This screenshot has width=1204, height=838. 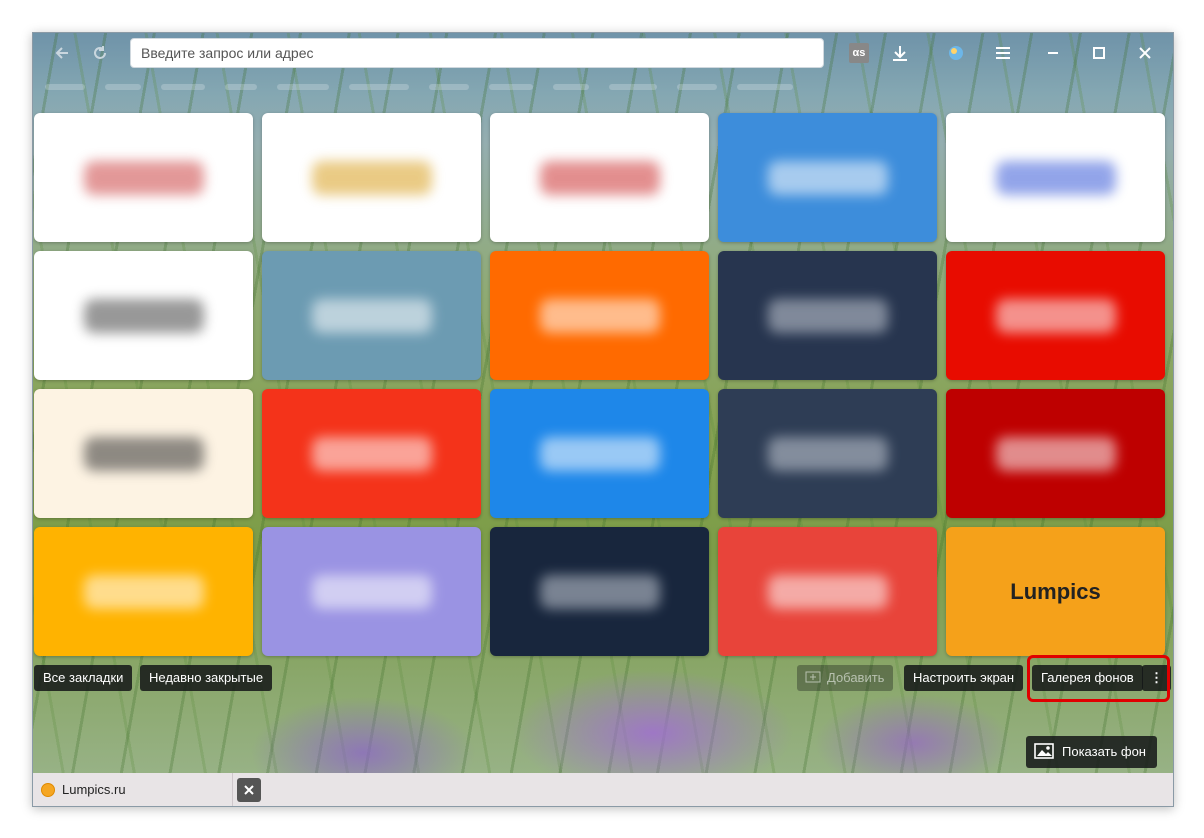 I want to click on add-tile-label: Добавить, so click(x=856, y=677).